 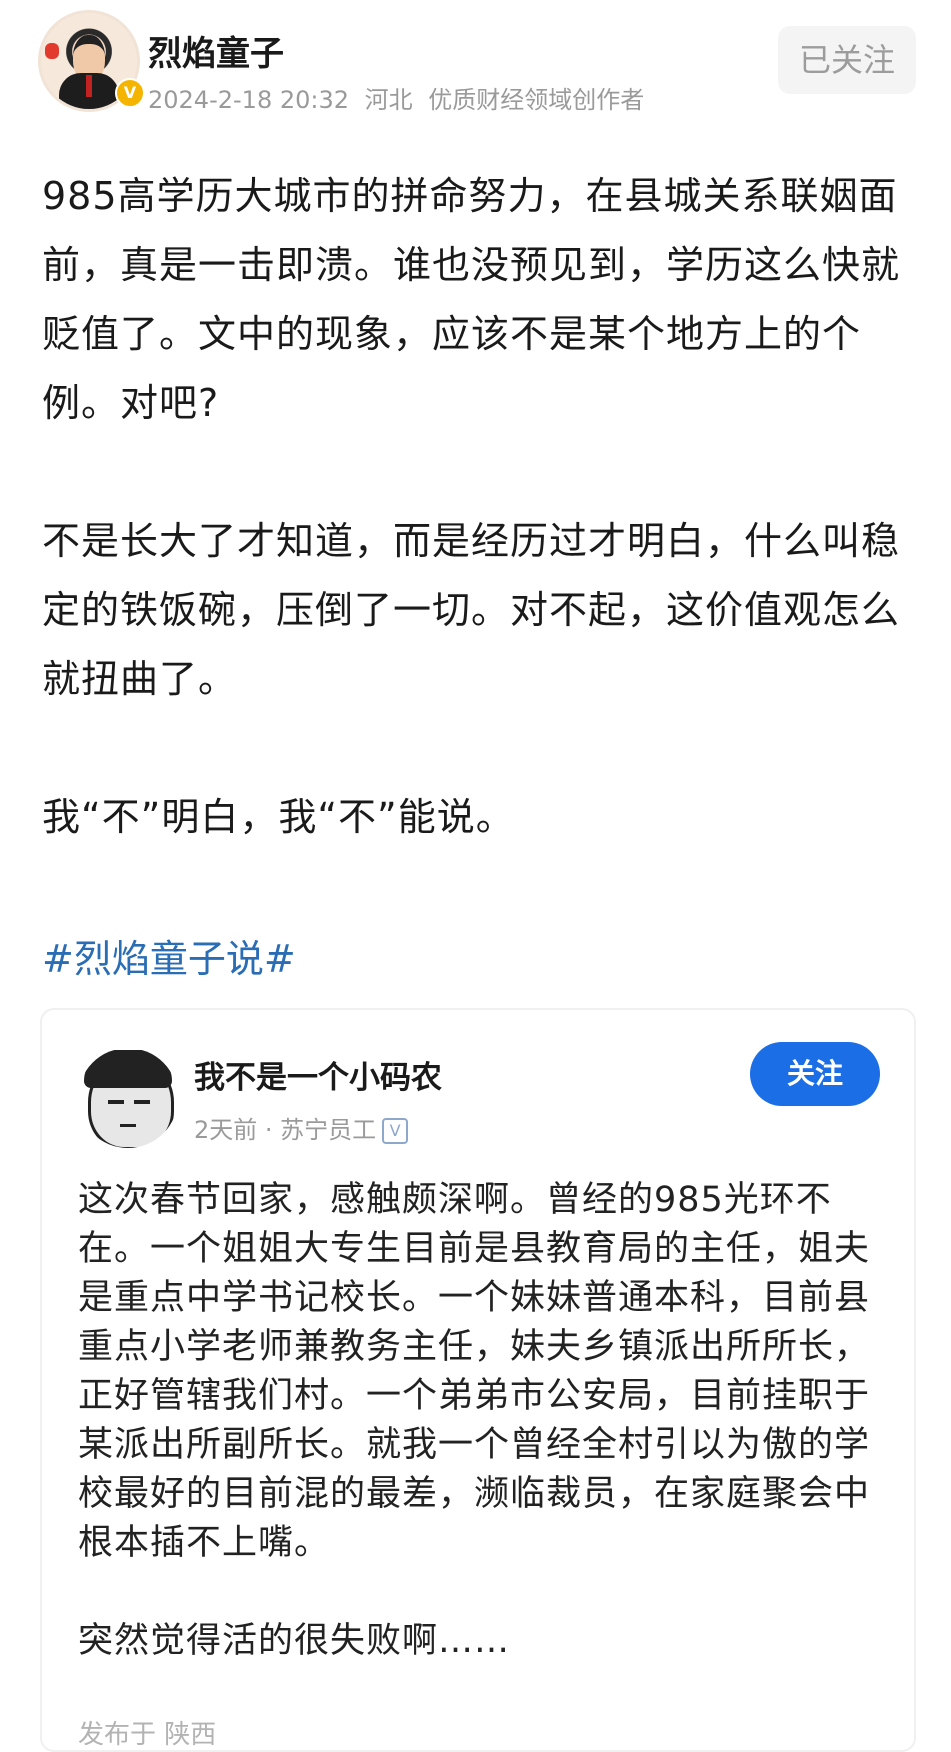 I want to click on quoted-author-name: 我不是一个小码农, so click(x=318, y=1074).